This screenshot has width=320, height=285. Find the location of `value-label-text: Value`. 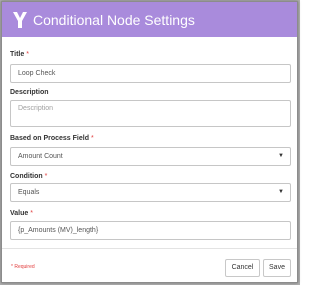

value-label-text: Value is located at coordinates (19, 213).